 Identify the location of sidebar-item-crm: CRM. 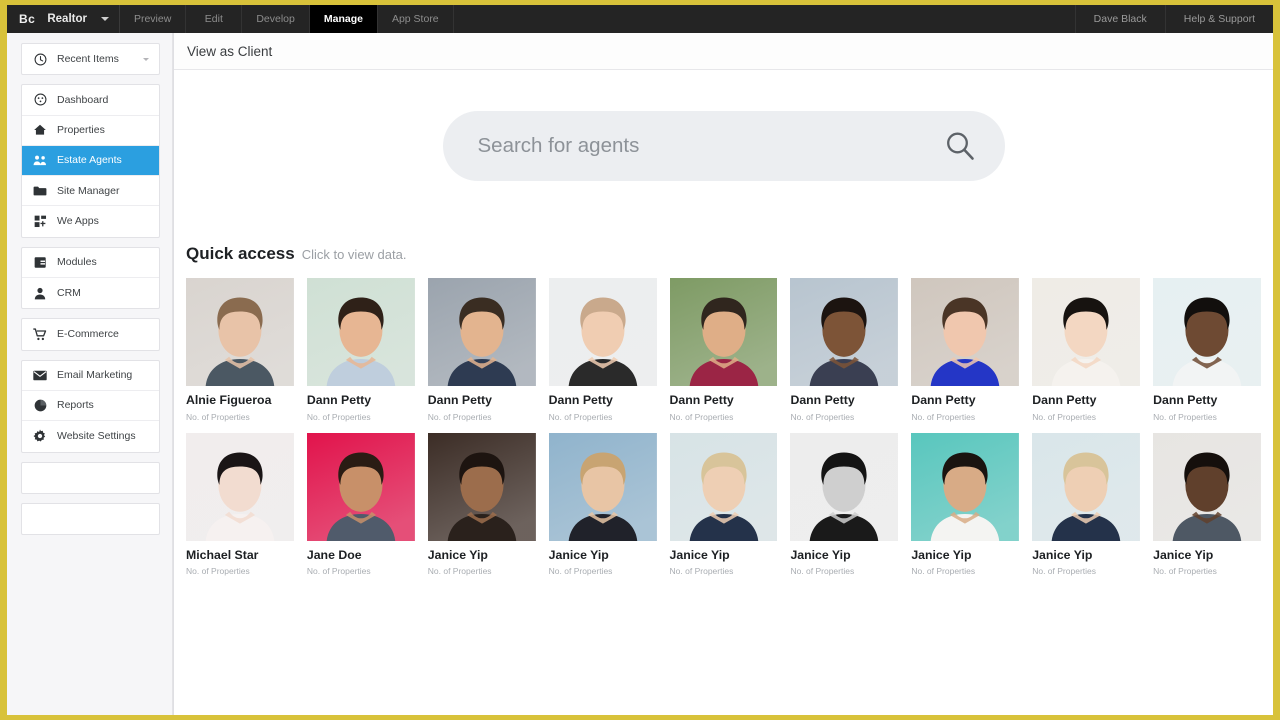
(90, 293).